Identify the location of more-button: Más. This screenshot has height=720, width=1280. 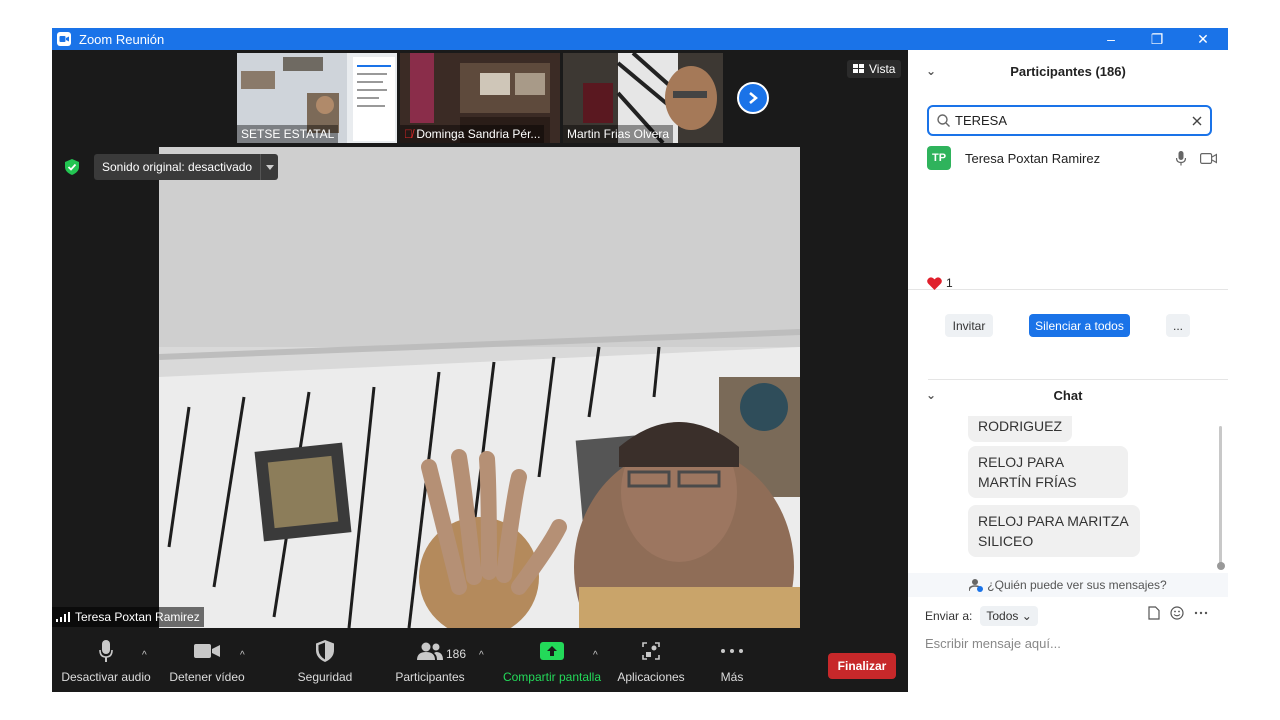
(732, 661).